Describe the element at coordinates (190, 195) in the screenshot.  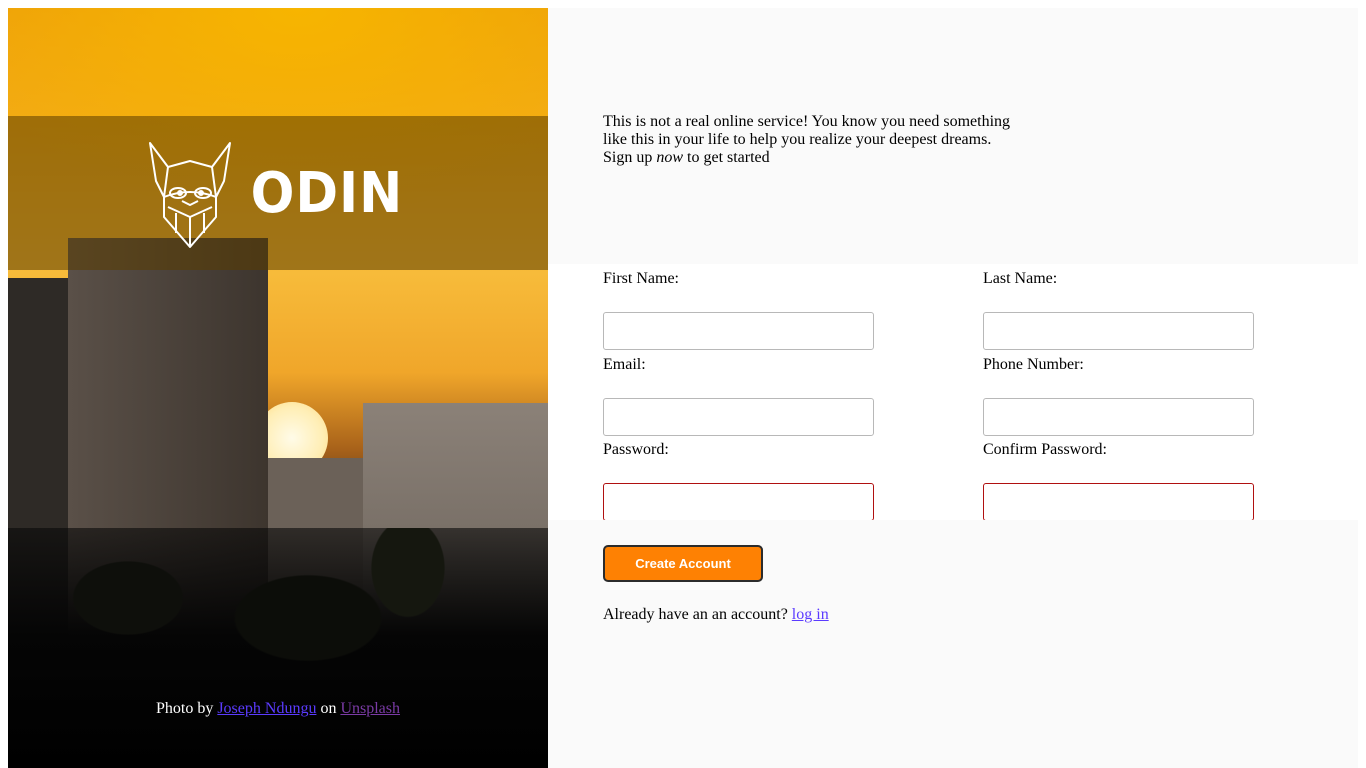
I see `viking-logo-icon` at that location.